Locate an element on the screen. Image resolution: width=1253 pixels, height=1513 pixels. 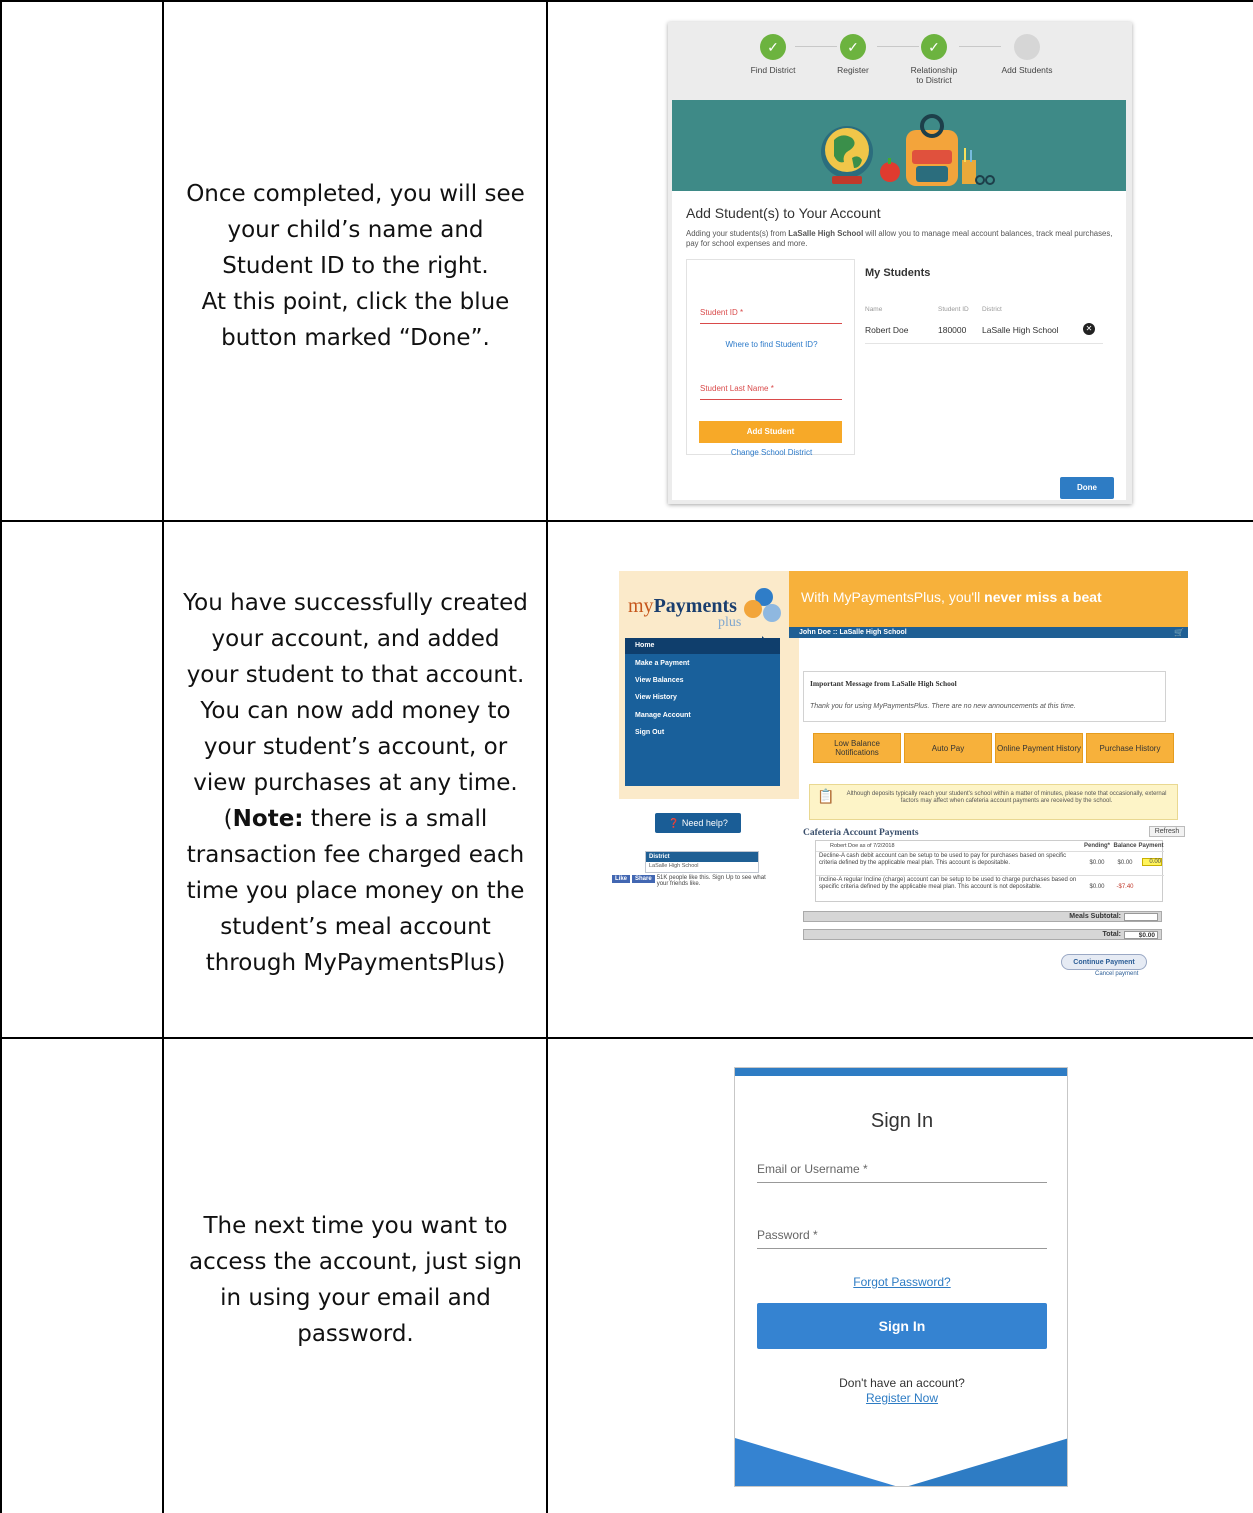
total-value: $0.00 is located at coordinates (1141, 935).